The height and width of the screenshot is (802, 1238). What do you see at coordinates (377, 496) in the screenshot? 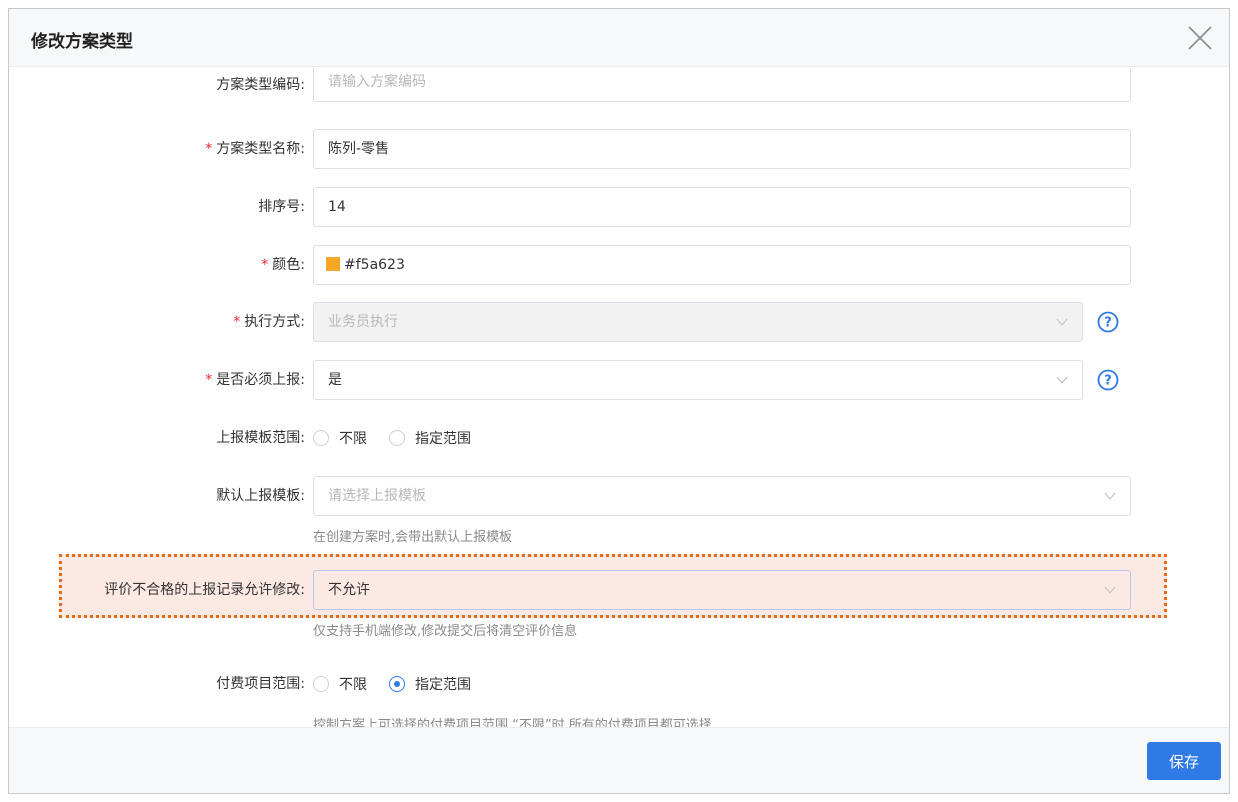
I see `default-template-placeholder: 请选择上报模板` at bounding box center [377, 496].